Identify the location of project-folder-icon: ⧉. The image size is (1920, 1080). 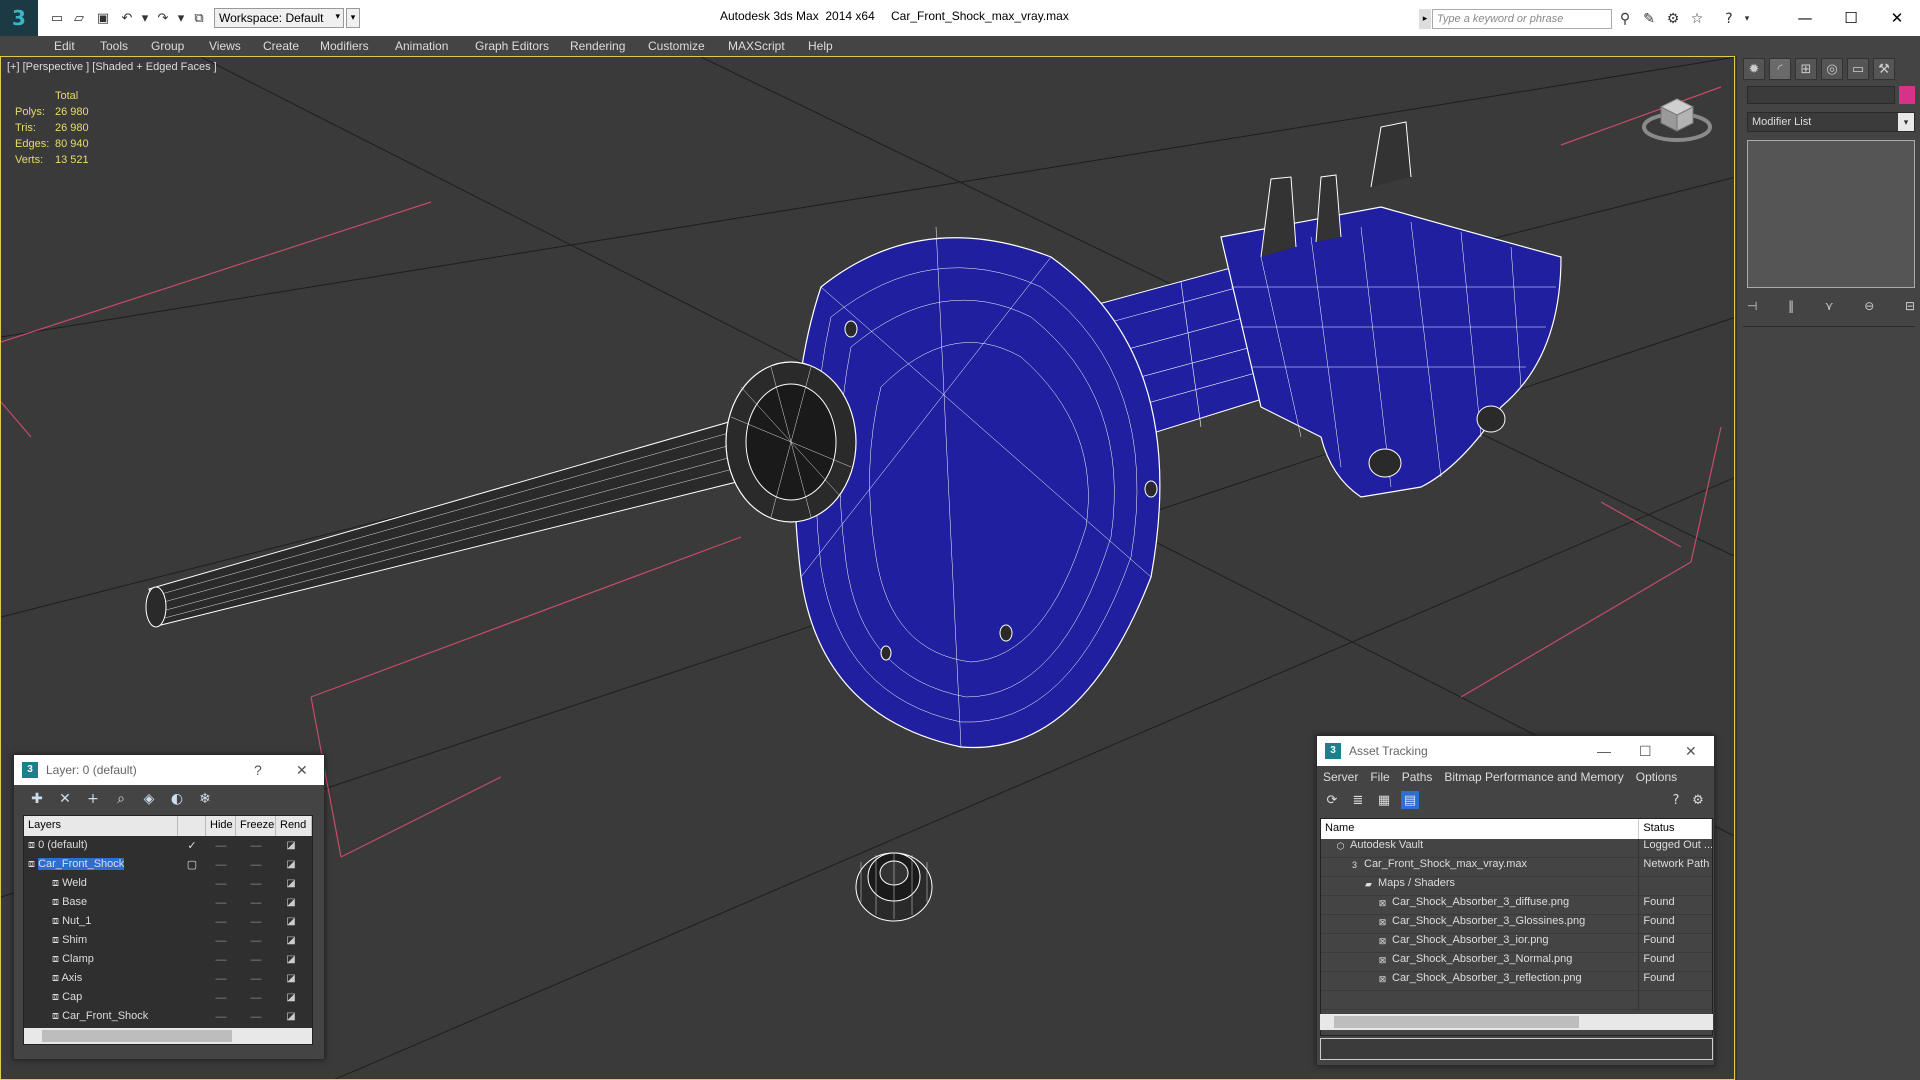
(199, 18).